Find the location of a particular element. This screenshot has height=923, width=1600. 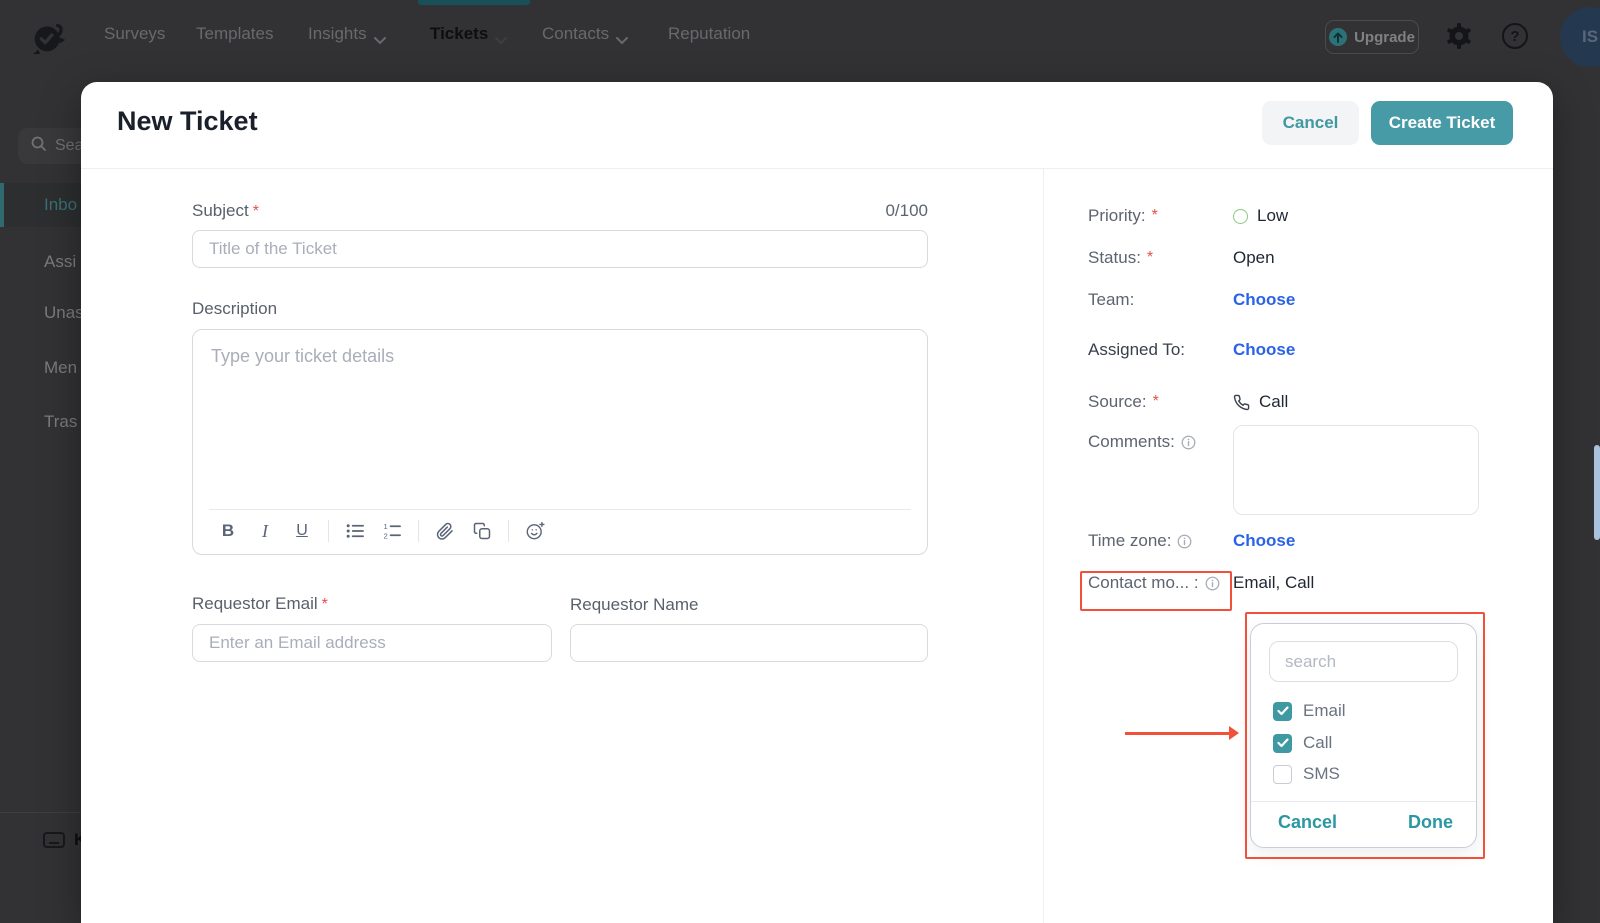

subject-label: Subject * is located at coordinates (225, 210).